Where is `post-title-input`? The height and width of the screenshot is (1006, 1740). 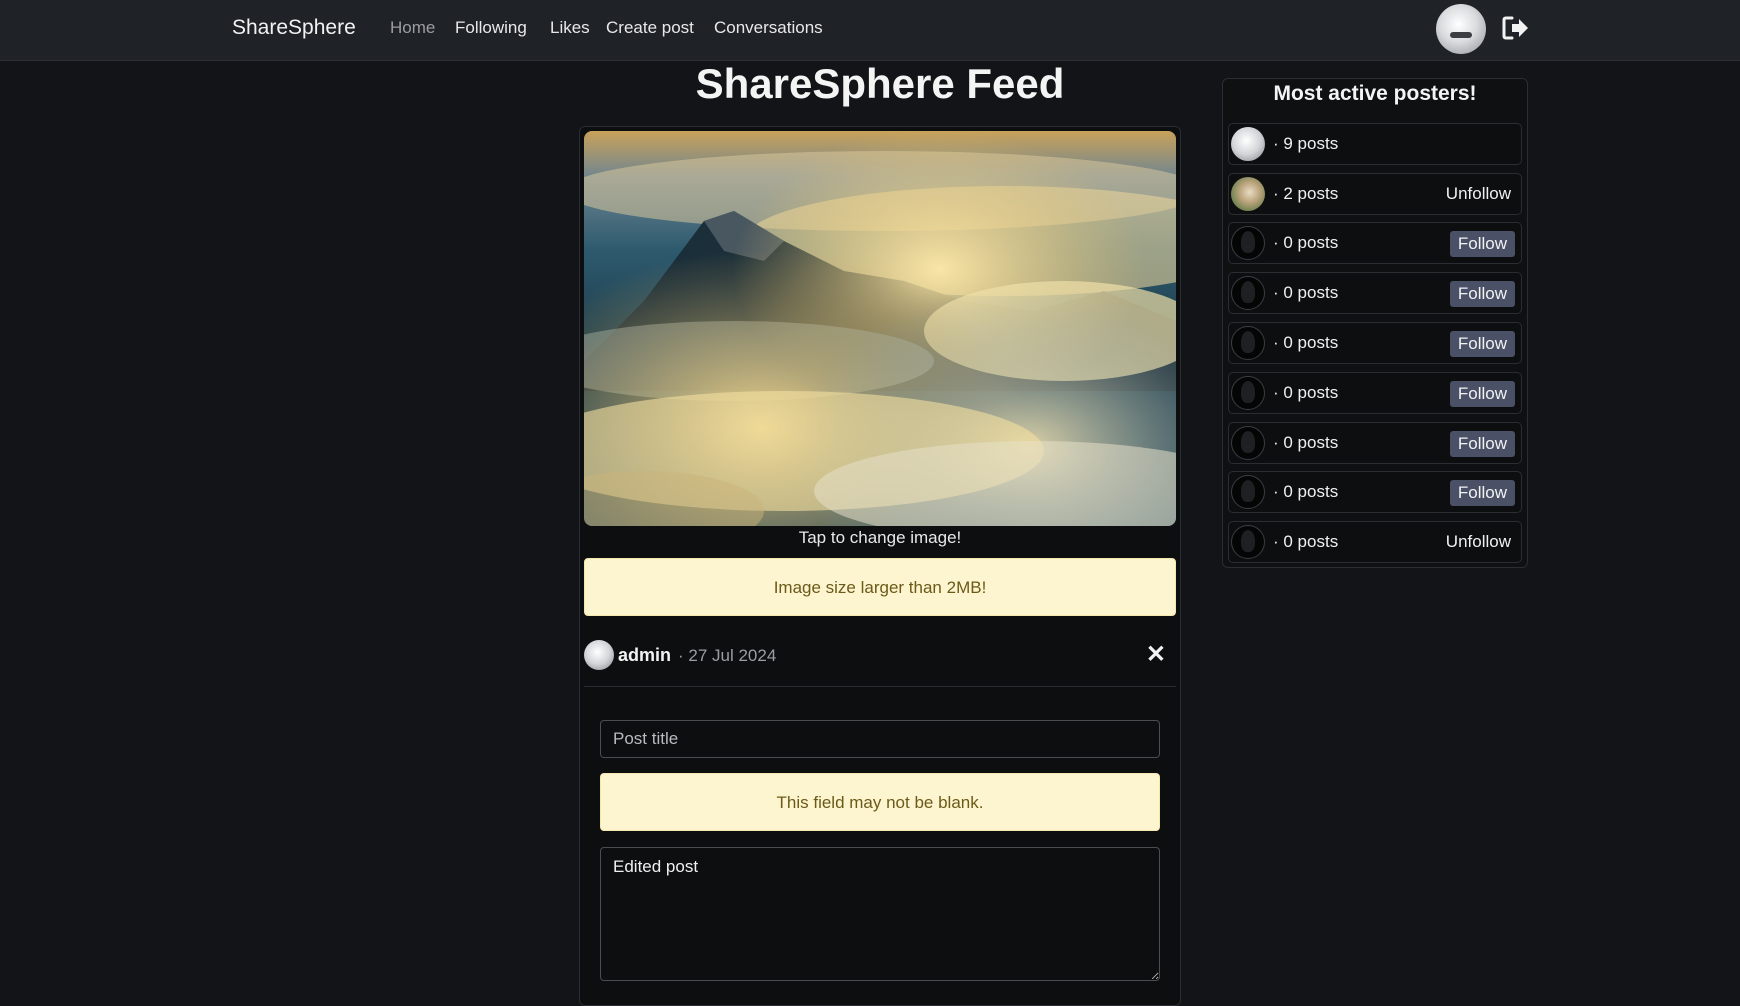 post-title-input is located at coordinates (880, 739).